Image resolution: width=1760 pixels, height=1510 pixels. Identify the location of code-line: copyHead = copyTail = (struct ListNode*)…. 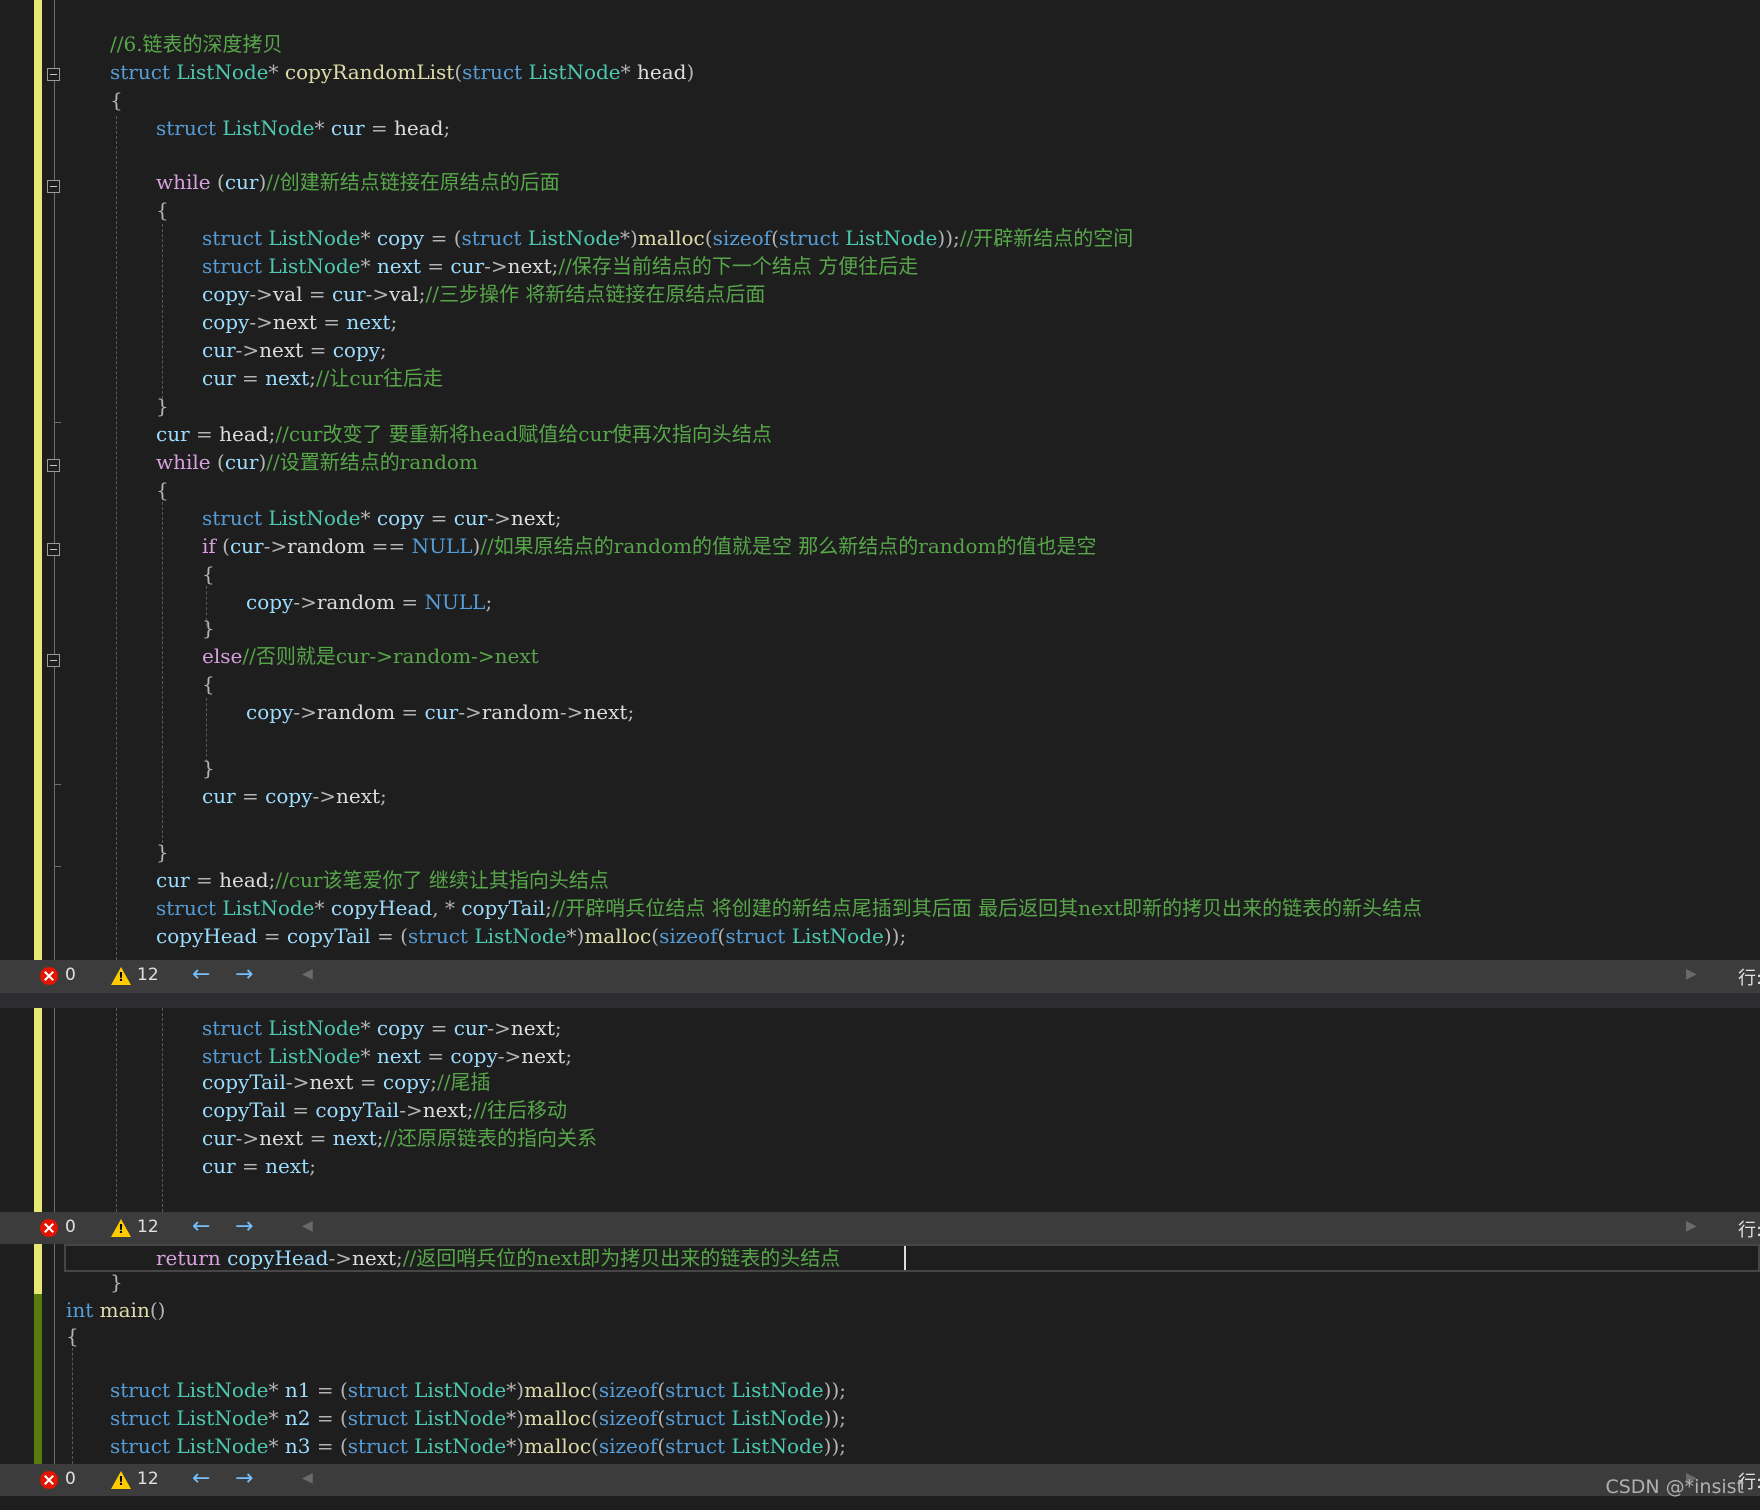
(531, 936).